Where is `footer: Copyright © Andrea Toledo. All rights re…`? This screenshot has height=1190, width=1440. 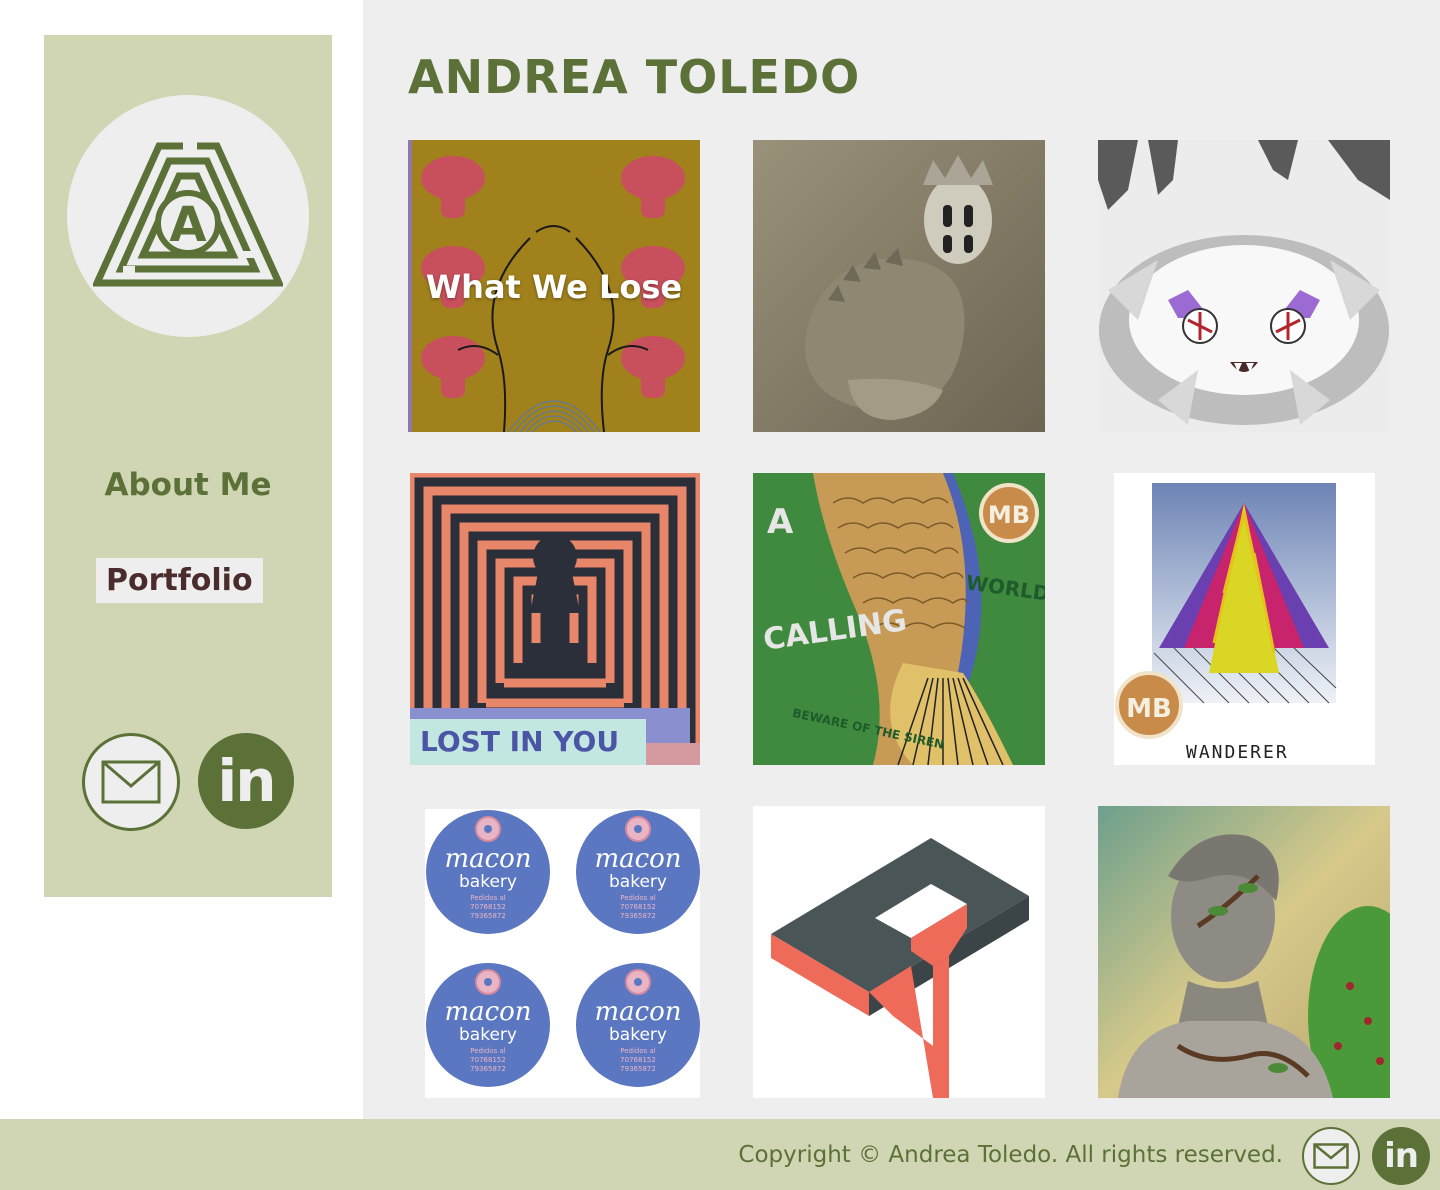 footer: Copyright © Andrea Toledo. All rights re… is located at coordinates (720, 1154).